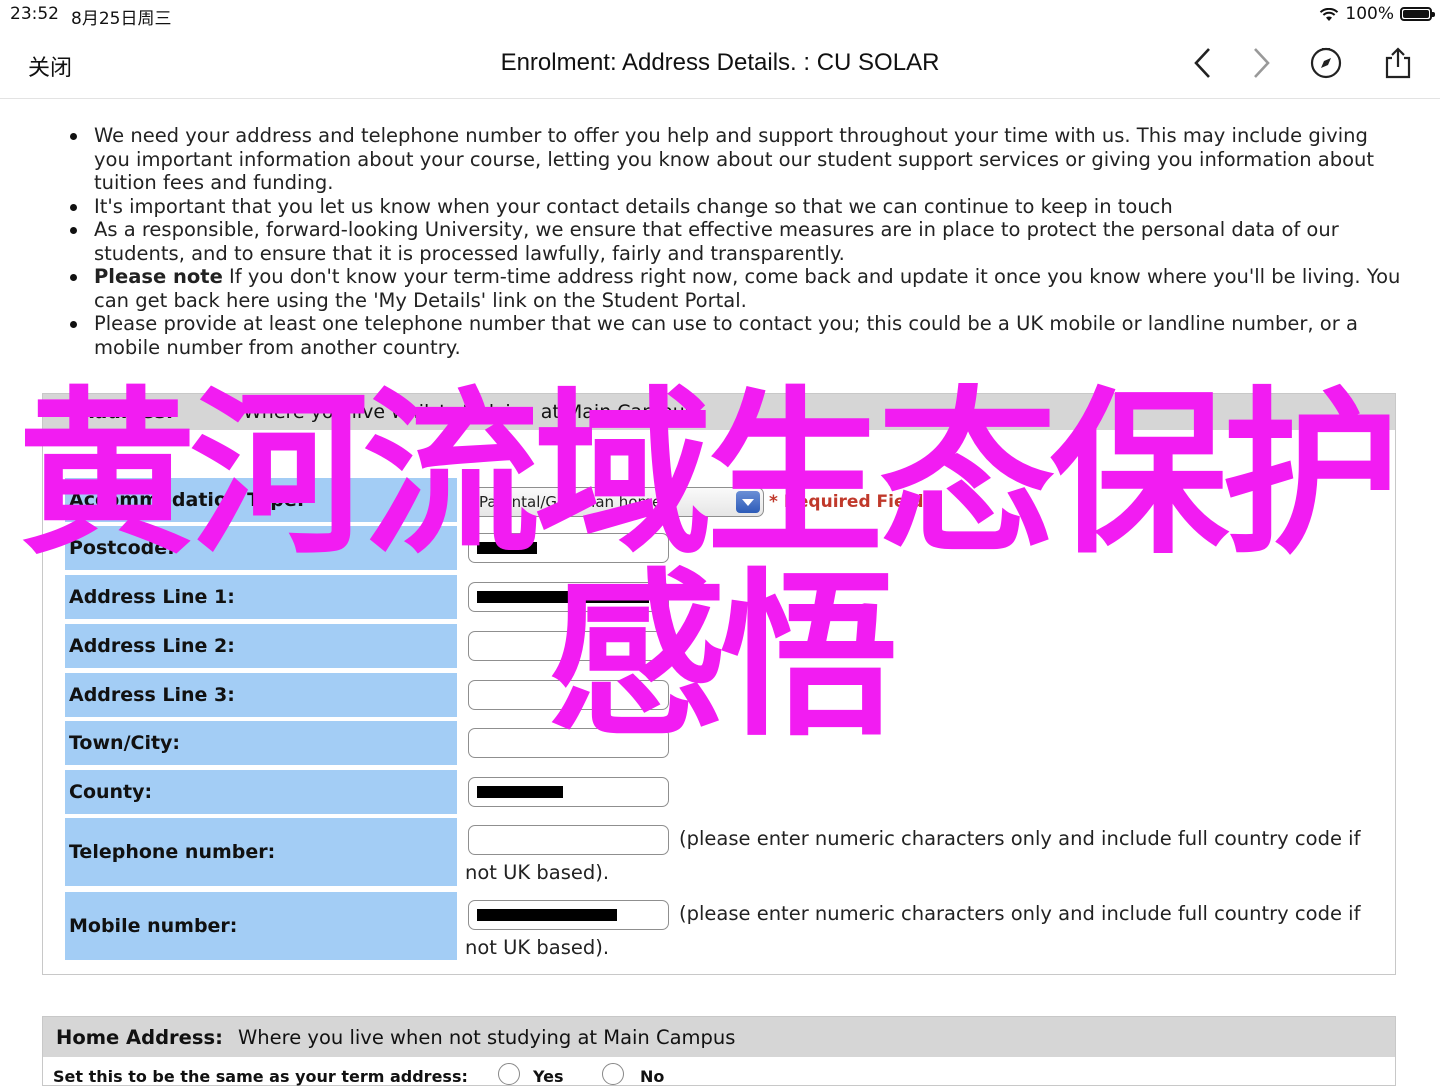 Image resolution: width=1440 pixels, height=1086 pixels. Describe the element at coordinates (1261, 63) in the screenshot. I see `forward-chevron-icon` at that location.